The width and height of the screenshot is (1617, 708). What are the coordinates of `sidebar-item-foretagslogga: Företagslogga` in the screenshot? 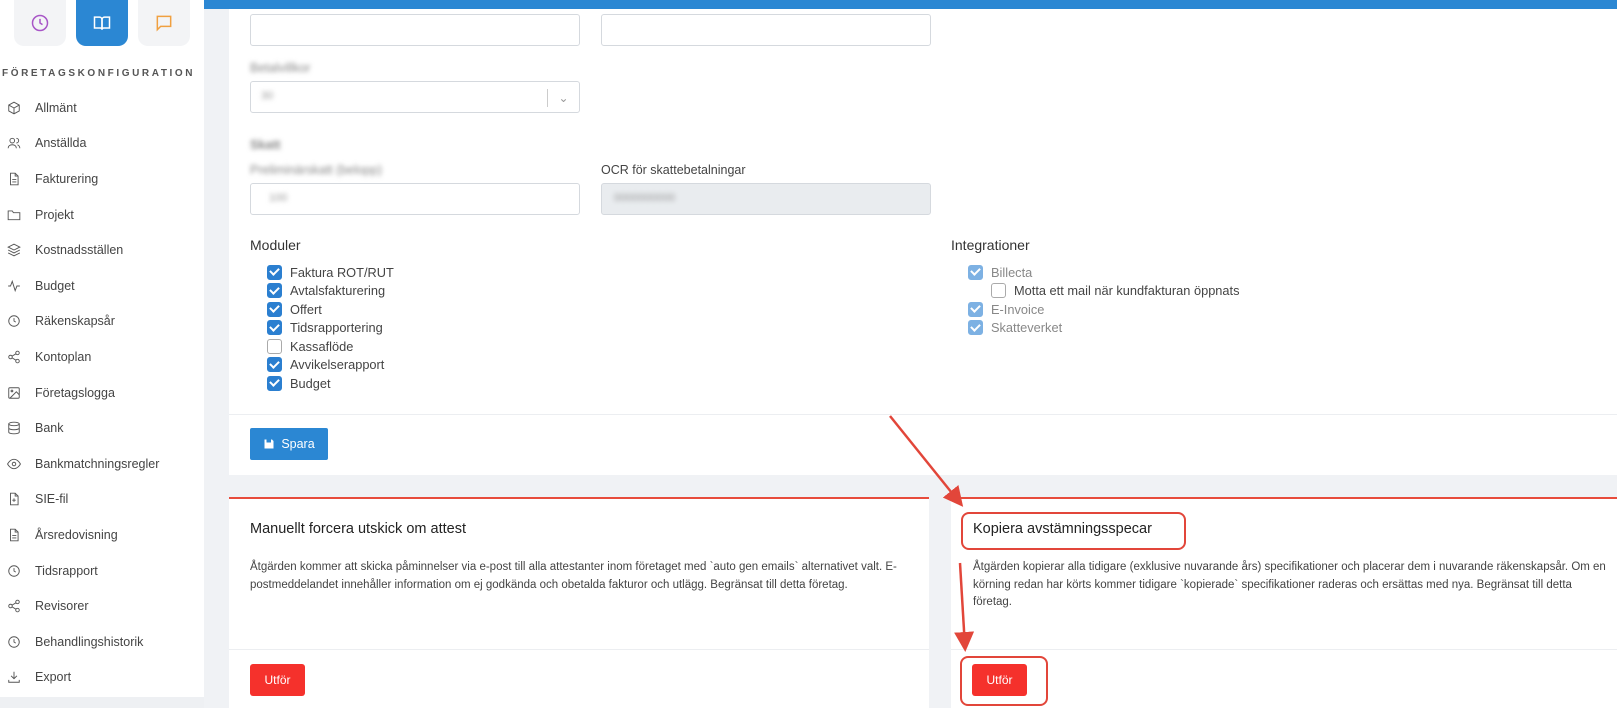 It's located at (102, 393).